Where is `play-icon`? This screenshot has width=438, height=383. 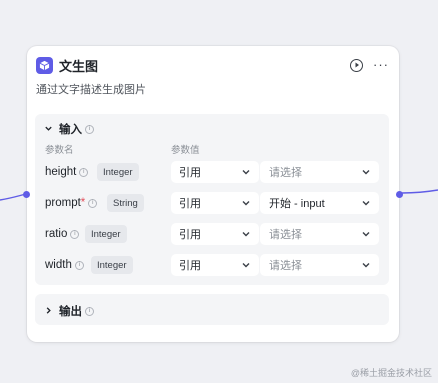
play-icon is located at coordinates (356, 65).